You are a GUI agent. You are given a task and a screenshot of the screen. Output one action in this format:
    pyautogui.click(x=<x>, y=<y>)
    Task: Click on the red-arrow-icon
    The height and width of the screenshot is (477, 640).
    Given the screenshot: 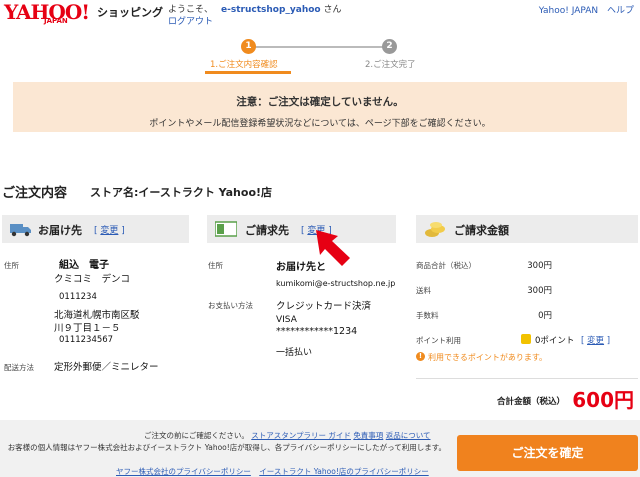 What is the action you would take?
    pyautogui.click(x=334, y=251)
    